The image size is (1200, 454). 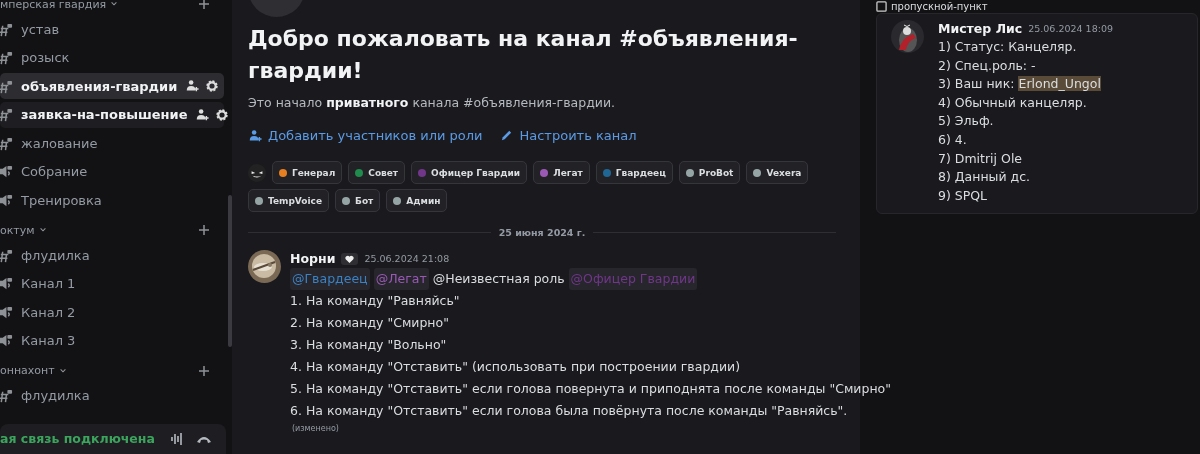 I want to click on channel-action-link: Настроить канал, so click(x=568, y=135).